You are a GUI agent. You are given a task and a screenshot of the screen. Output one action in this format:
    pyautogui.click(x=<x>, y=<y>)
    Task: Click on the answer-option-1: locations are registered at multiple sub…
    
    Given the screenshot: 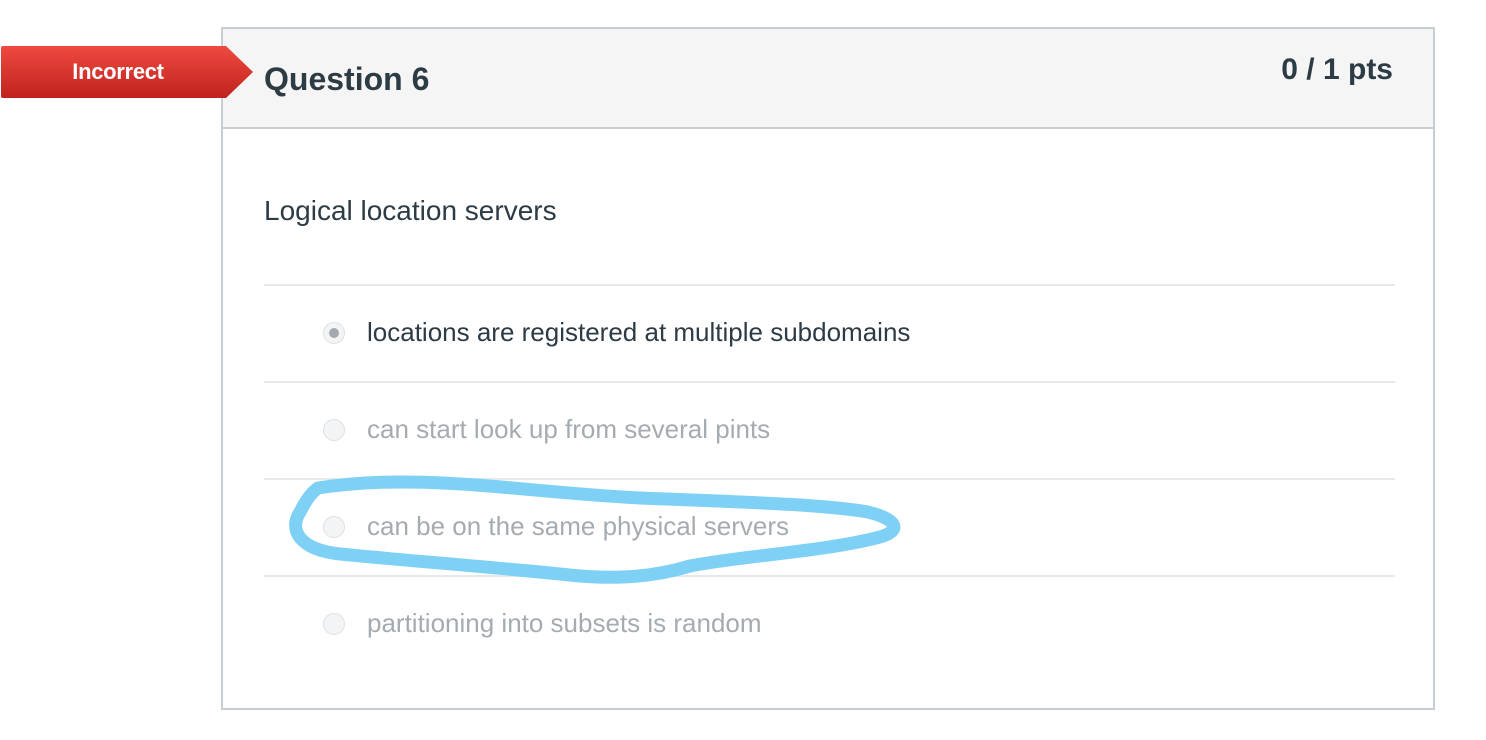 What is the action you would take?
    pyautogui.click(x=829, y=332)
    